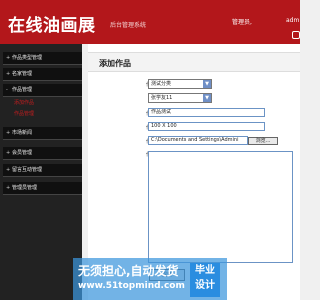 Image resolution: width=320 pixels, height=300 pixels. What do you see at coordinates (205, 270) in the screenshot?
I see `watermark-badge-line1: 毕业` at bounding box center [205, 270].